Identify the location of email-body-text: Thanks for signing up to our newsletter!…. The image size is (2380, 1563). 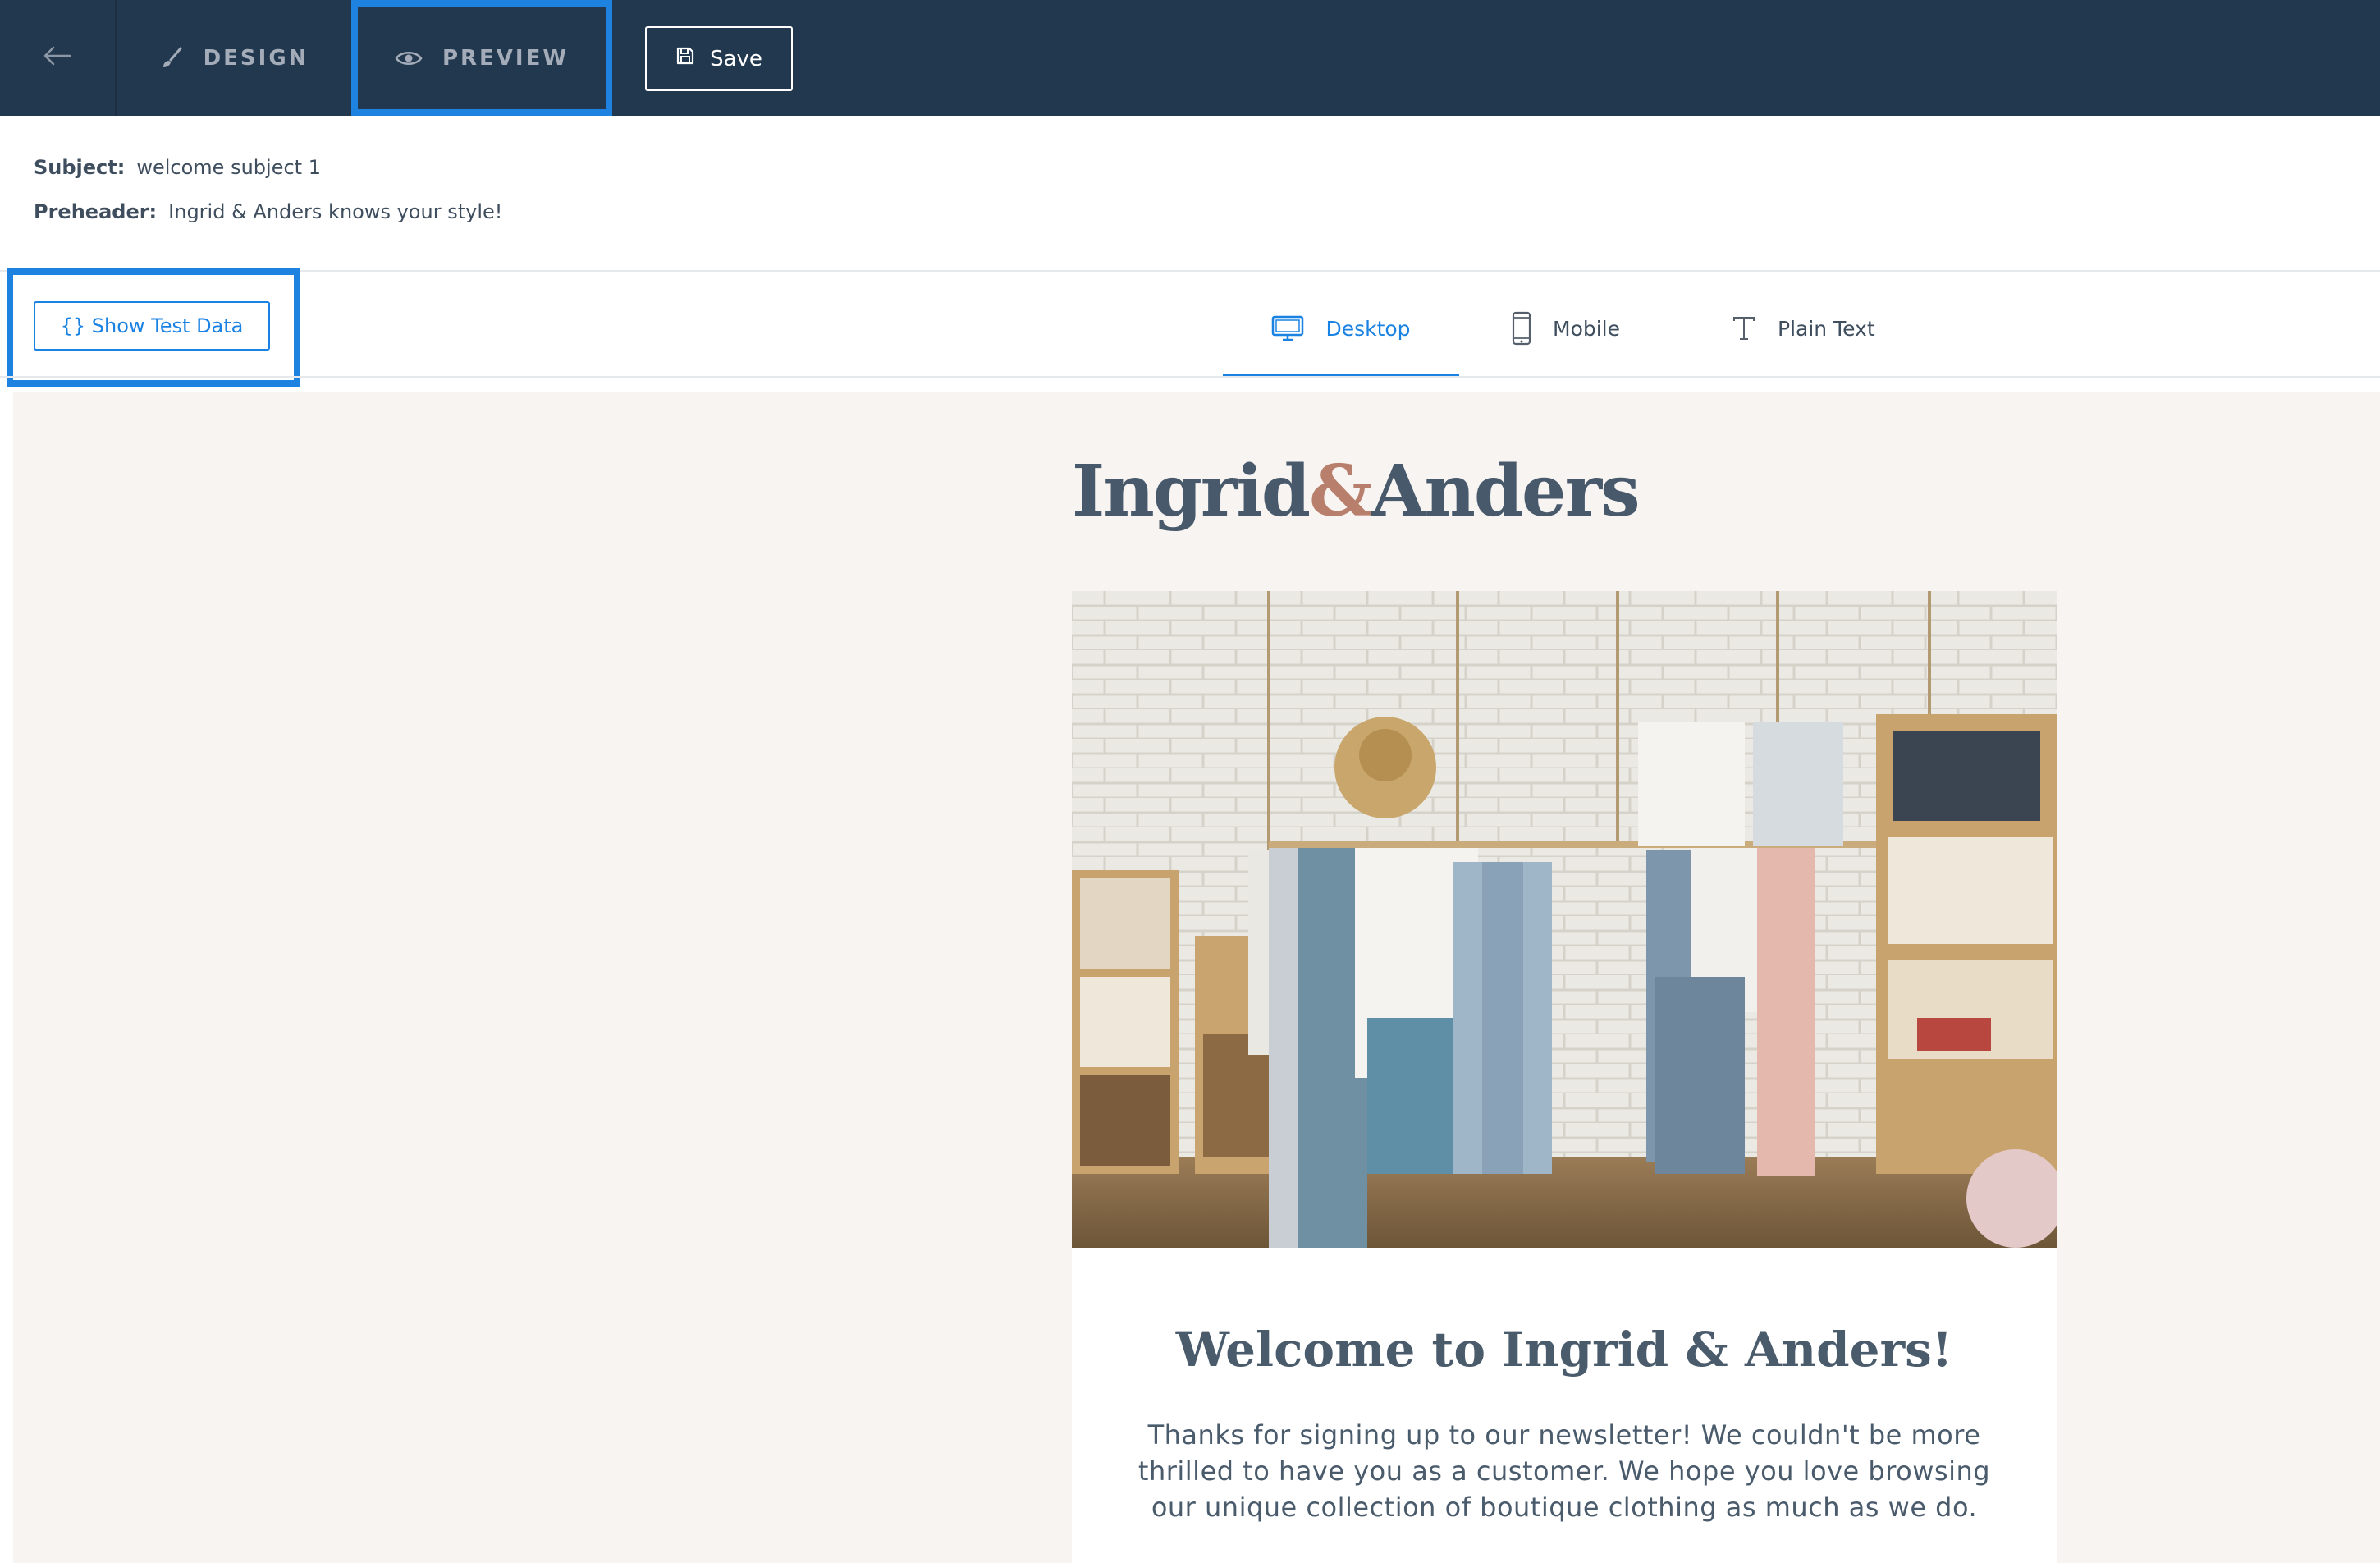
(1564, 1471).